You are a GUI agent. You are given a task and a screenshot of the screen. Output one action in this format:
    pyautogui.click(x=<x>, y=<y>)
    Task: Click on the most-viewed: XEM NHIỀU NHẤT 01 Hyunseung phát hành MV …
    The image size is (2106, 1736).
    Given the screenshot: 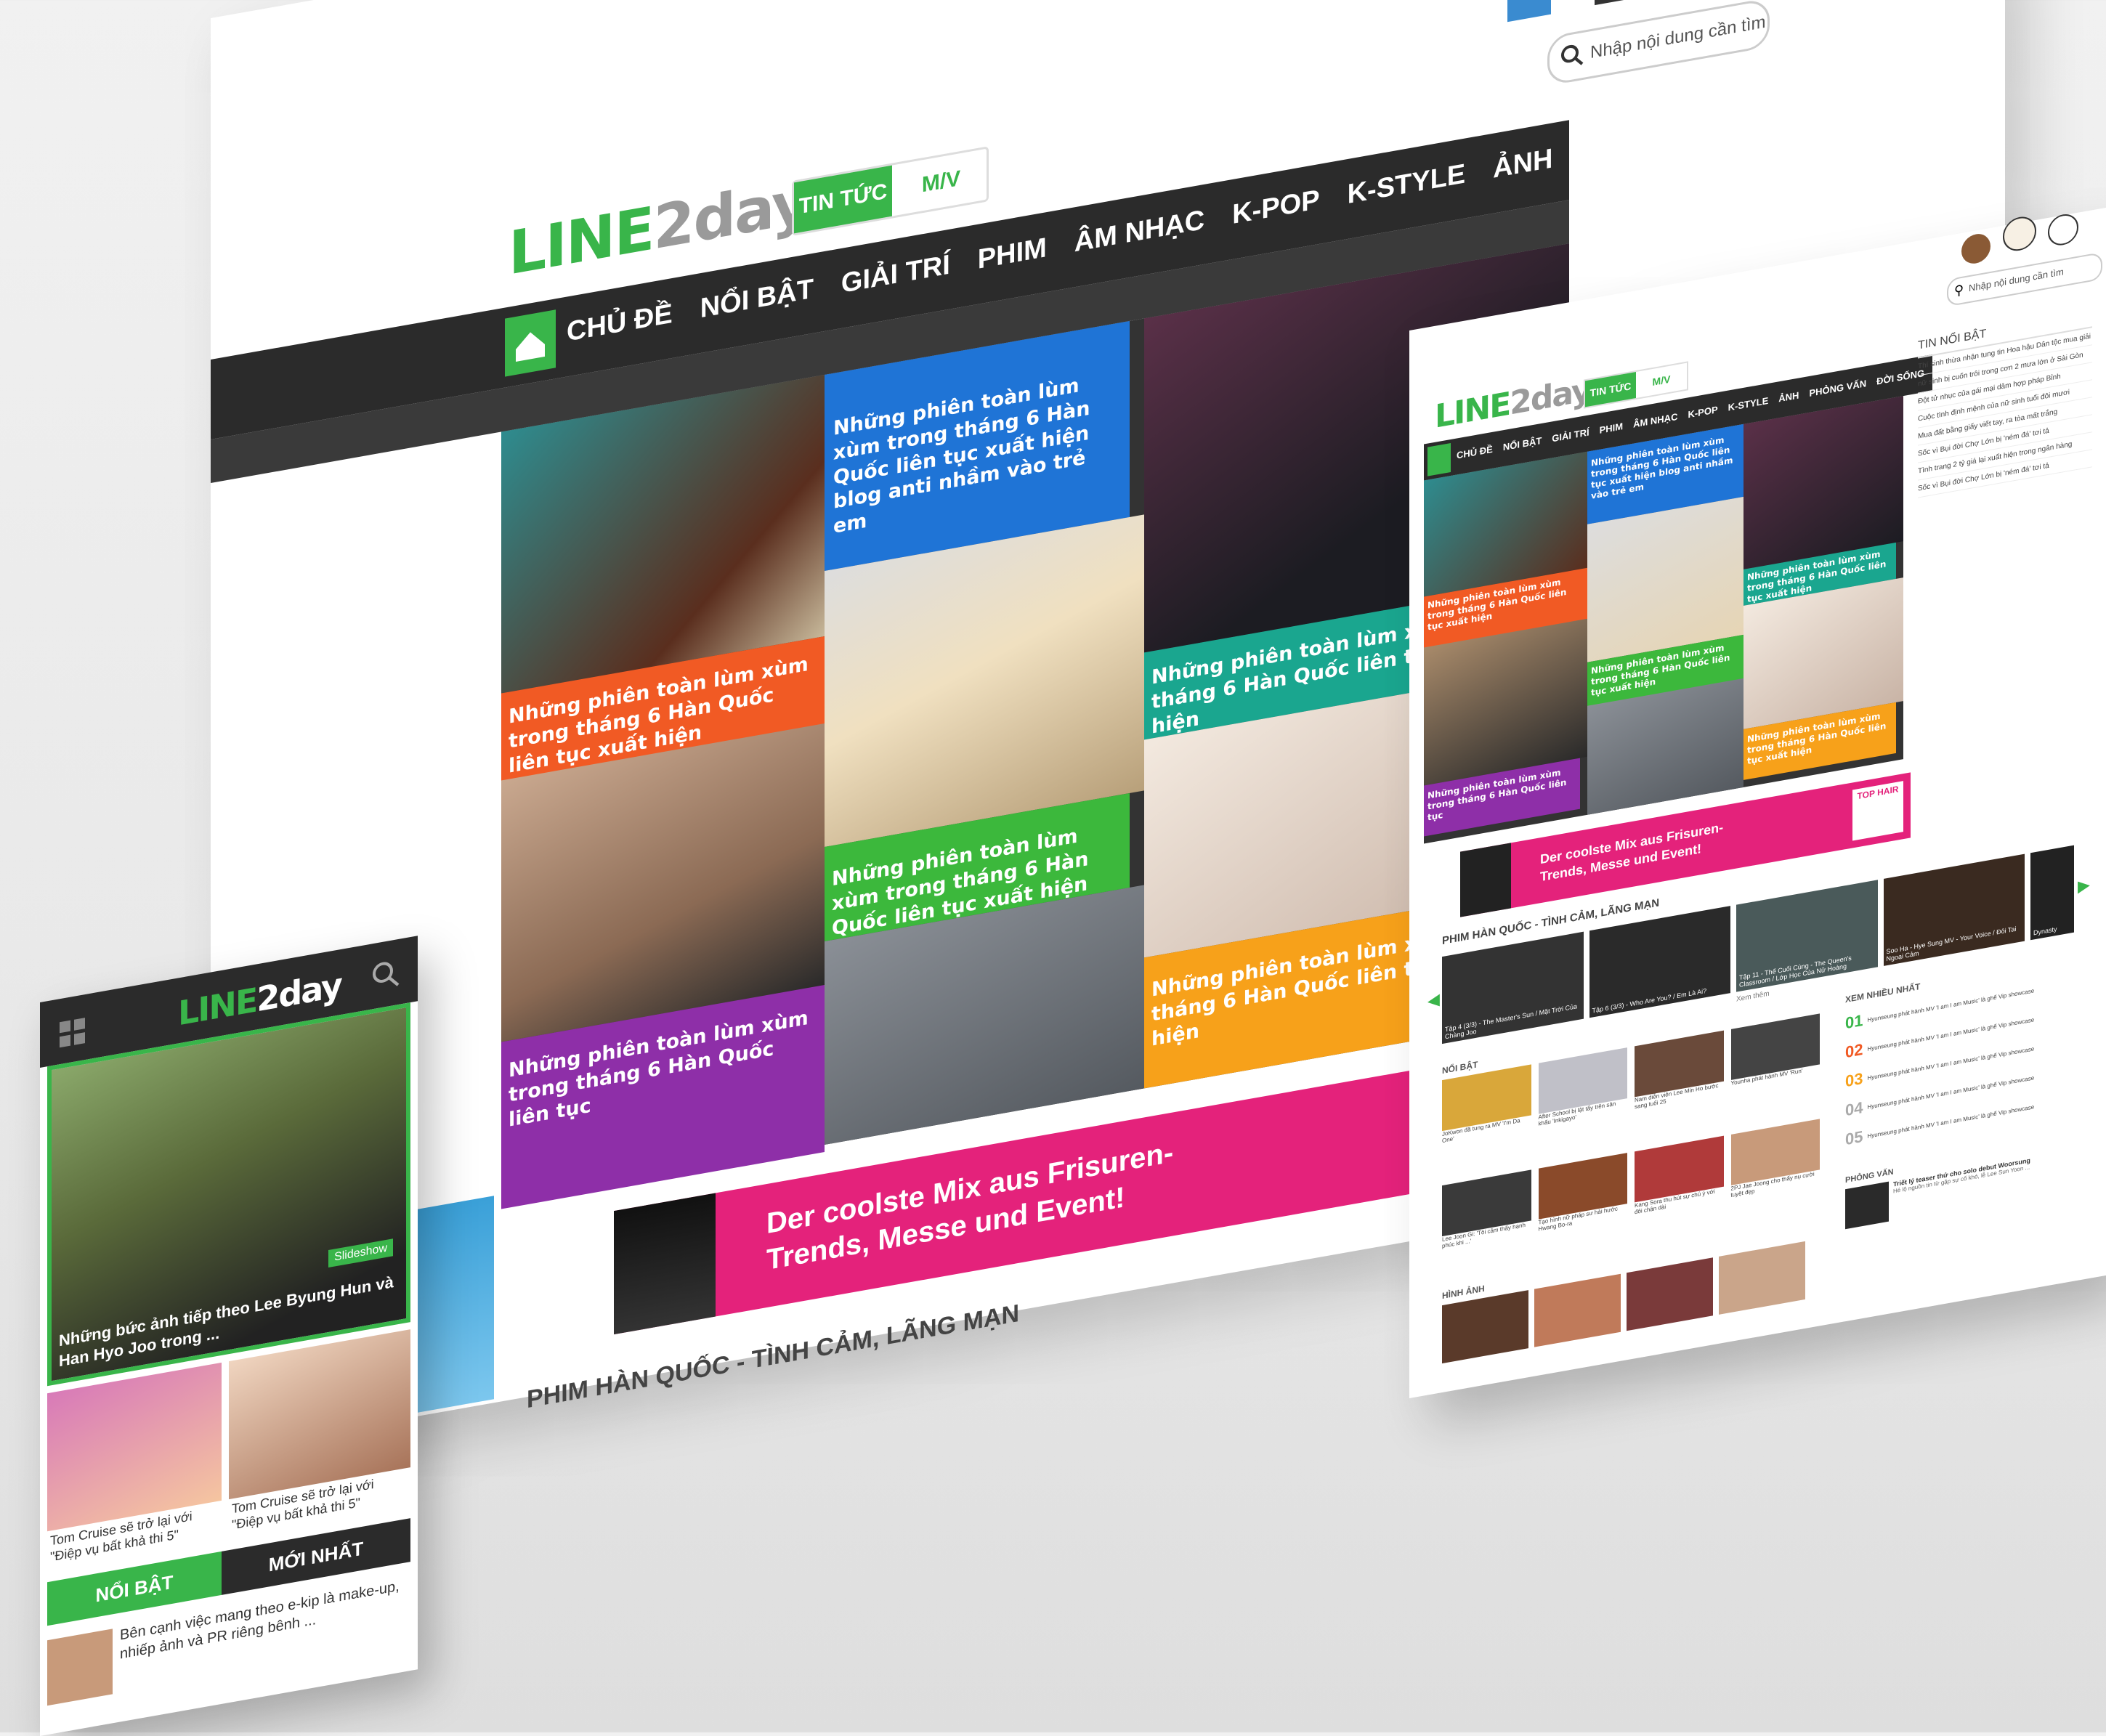 What is the action you would take?
    pyautogui.click(x=1965, y=1091)
    